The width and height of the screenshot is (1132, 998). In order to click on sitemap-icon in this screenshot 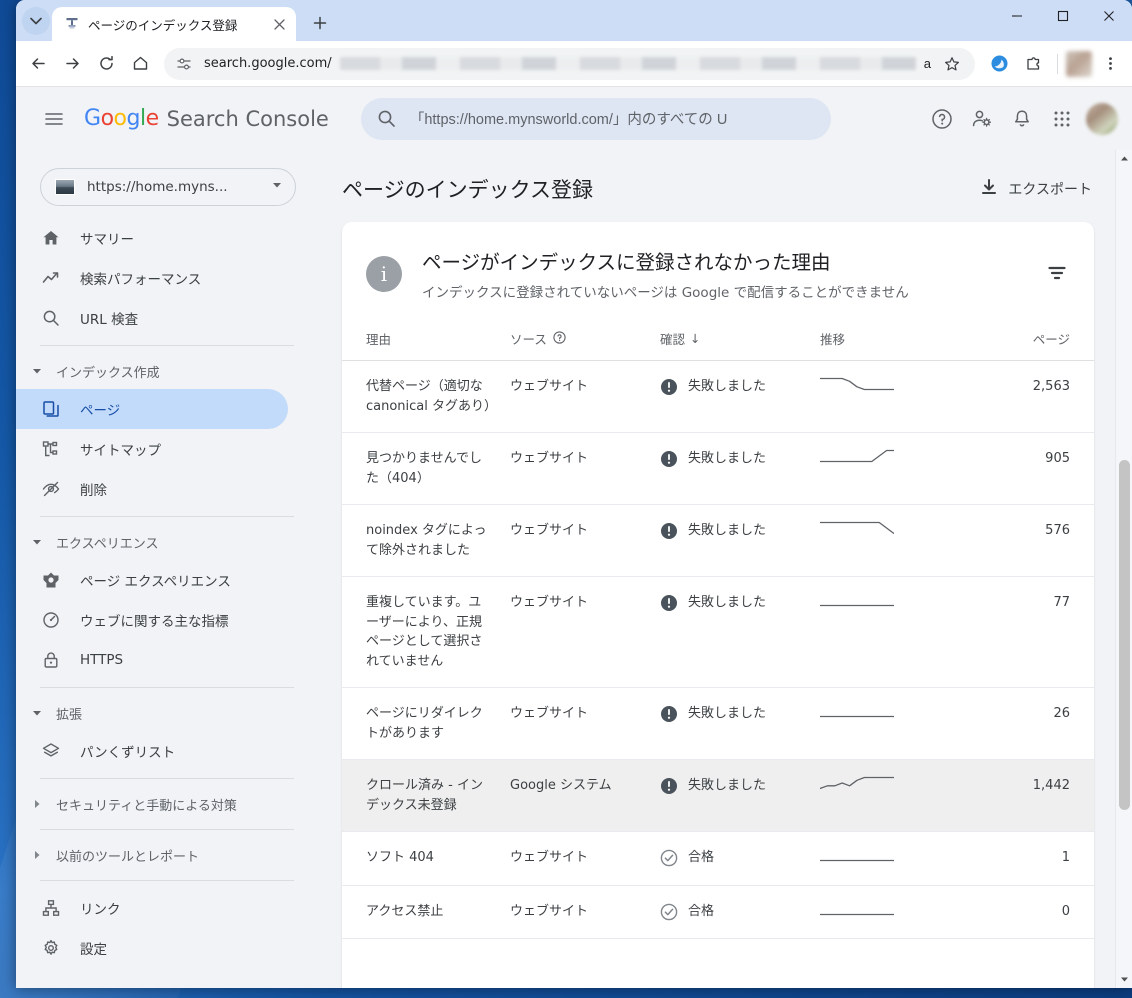, I will do `click(51, 449)`.